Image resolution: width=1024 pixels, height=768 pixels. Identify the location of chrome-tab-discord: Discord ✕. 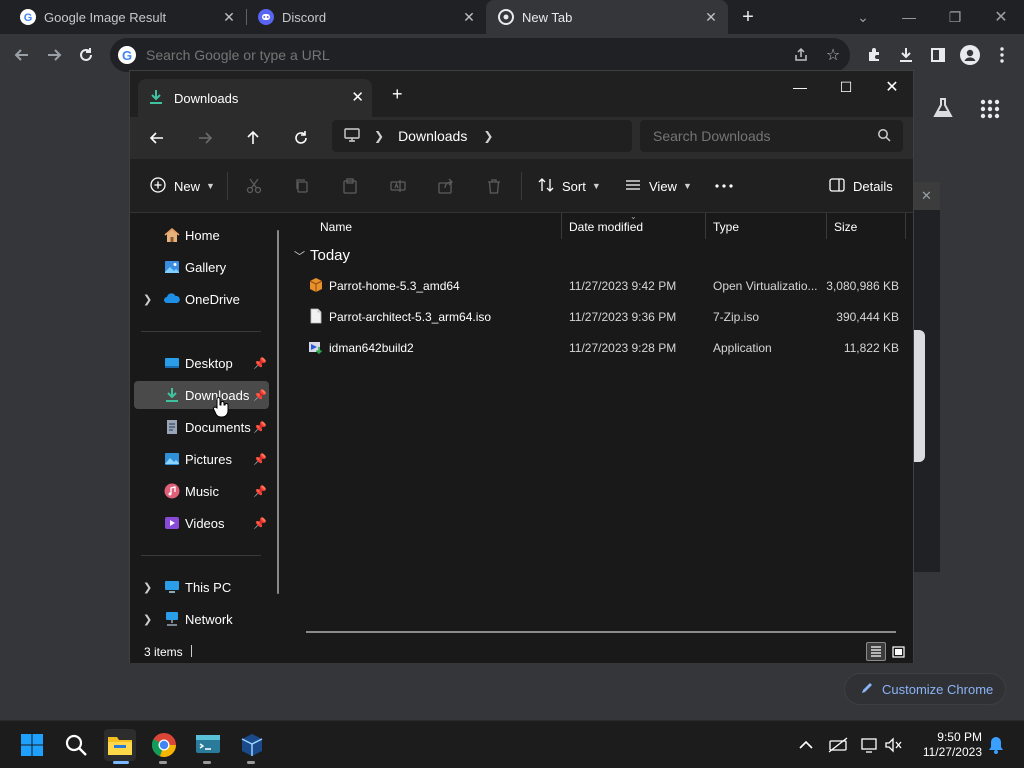
(362, 17).